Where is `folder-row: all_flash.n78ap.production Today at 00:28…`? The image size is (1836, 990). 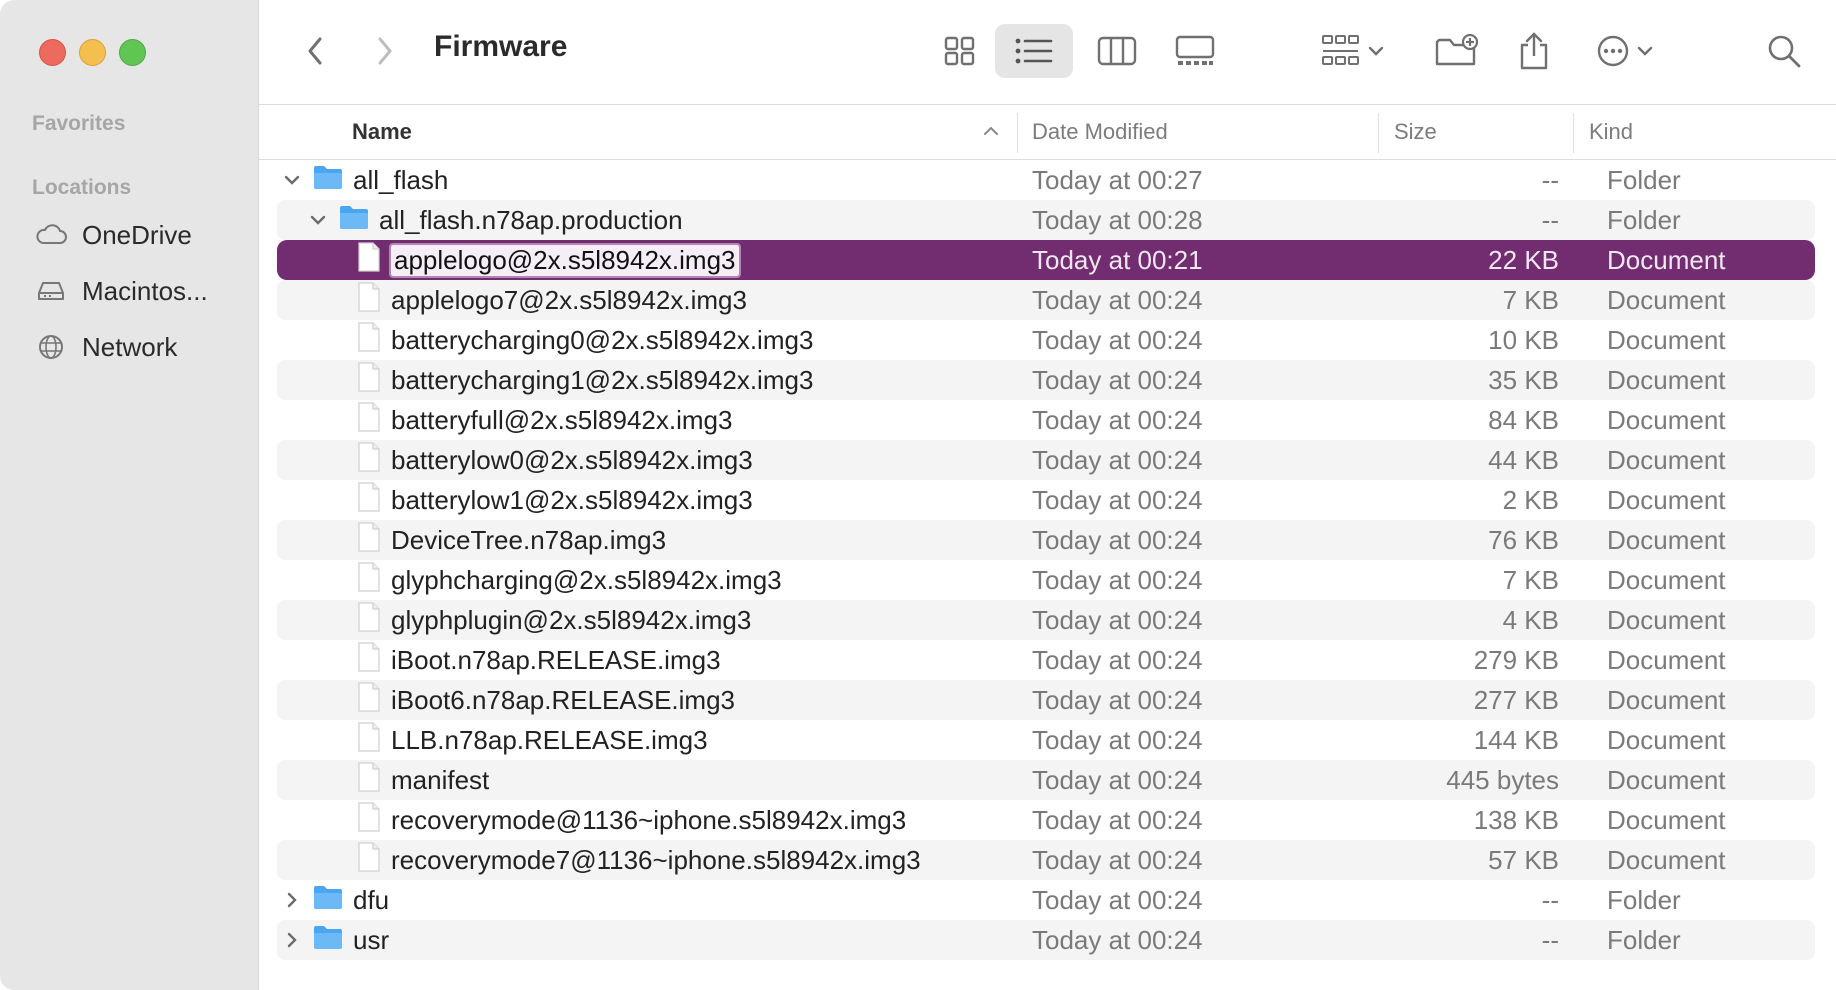
folder-row: all_flash.n78ap.production Today at 00:28… is located at coordinates (1046, 220).